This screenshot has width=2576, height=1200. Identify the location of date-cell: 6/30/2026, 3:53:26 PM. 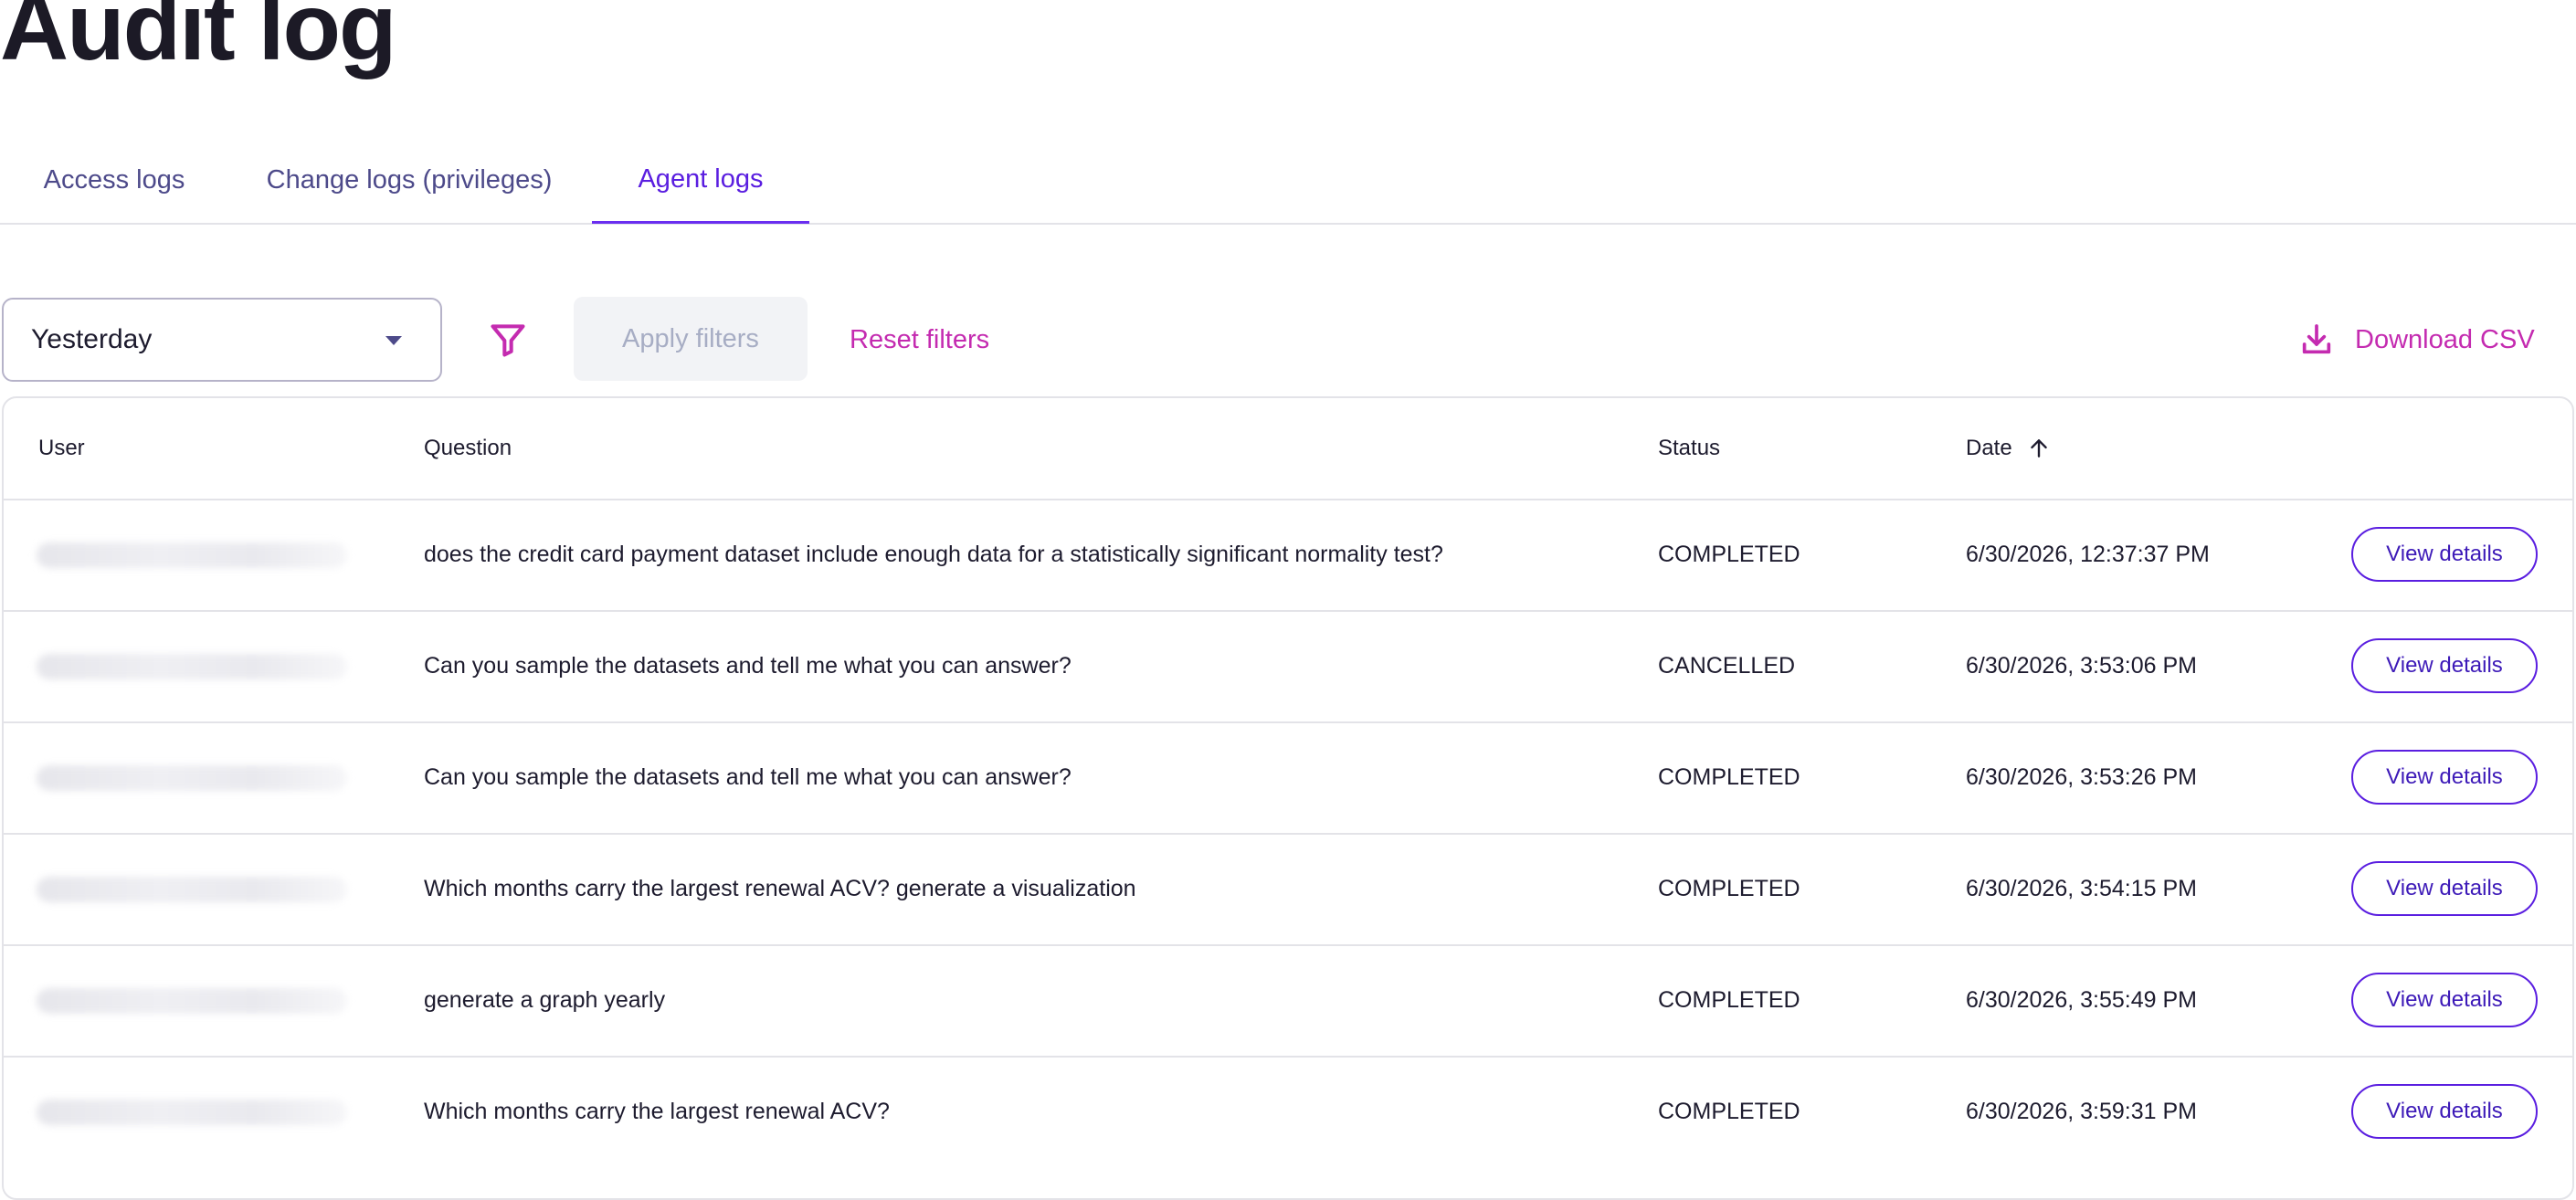
(2081, 776).